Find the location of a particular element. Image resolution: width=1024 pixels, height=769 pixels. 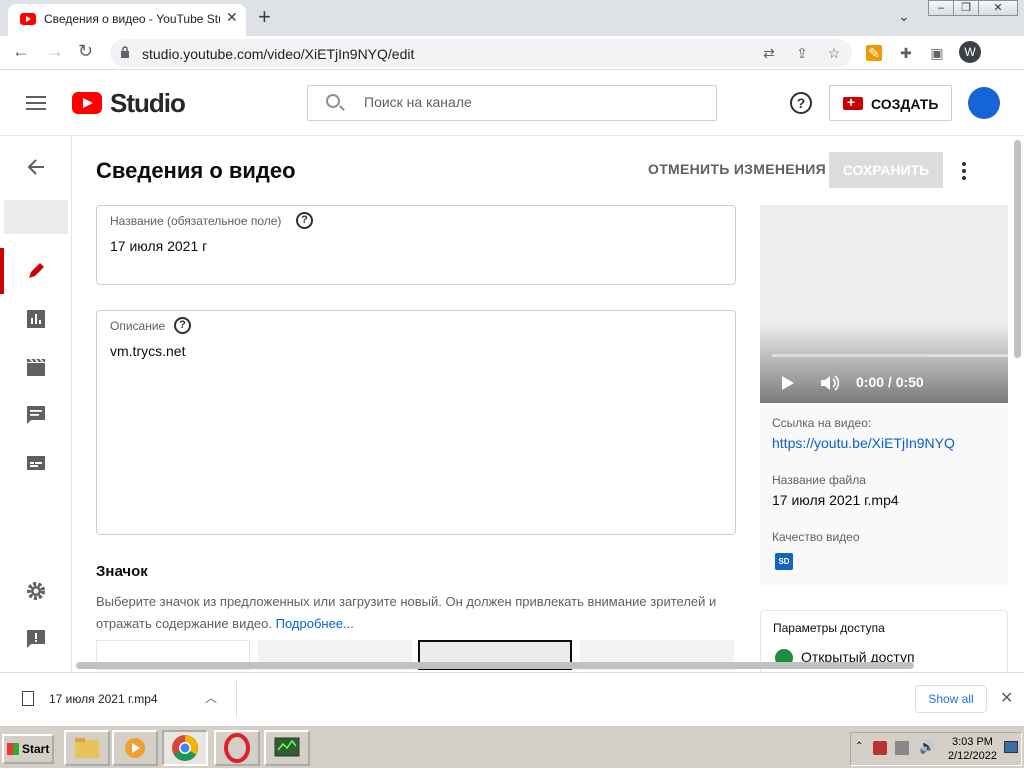

video-progress-bar is located at coordinates (890, 355).